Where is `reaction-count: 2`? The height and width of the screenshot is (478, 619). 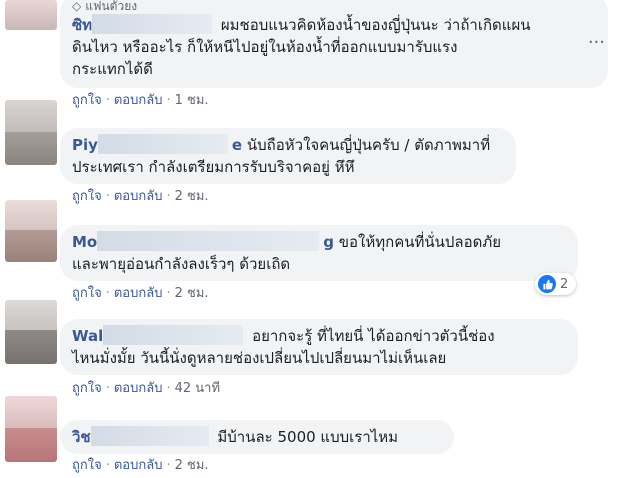
reaction-count: 2 is located at coordinates (564, 284).